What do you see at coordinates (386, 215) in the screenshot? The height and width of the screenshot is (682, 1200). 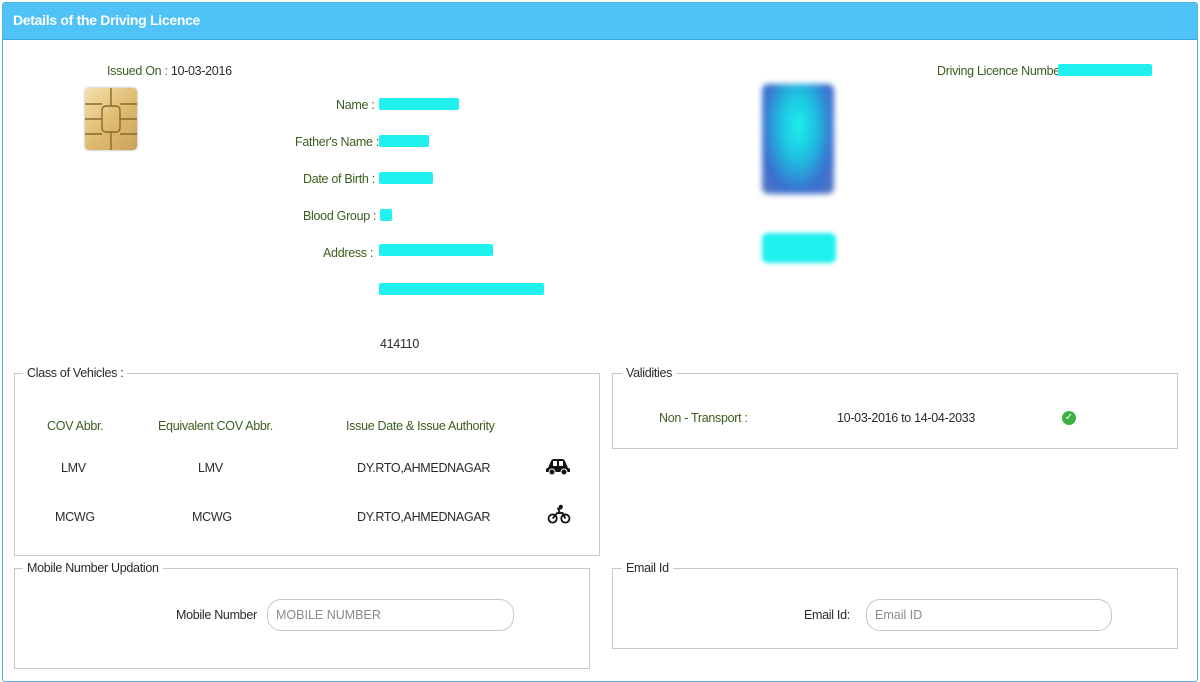 I see `blood-group-redacted` at bounding box center [386, 215].